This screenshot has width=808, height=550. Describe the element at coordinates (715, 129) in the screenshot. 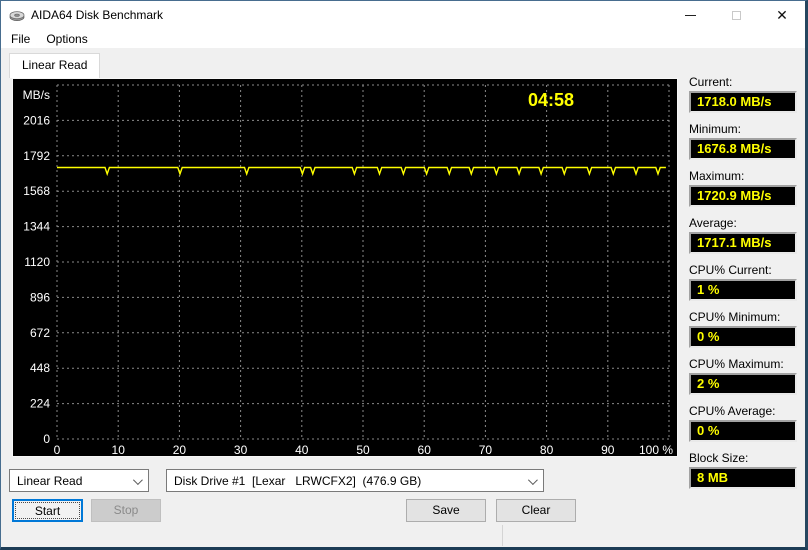

I see `stat-label: Minimum:` at that location.